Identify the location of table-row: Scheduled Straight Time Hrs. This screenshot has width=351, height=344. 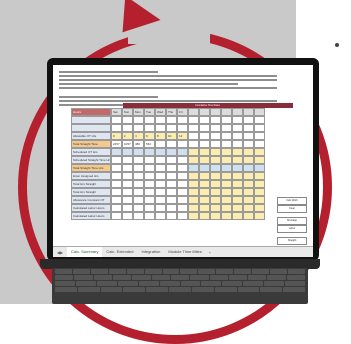
(181, 160).